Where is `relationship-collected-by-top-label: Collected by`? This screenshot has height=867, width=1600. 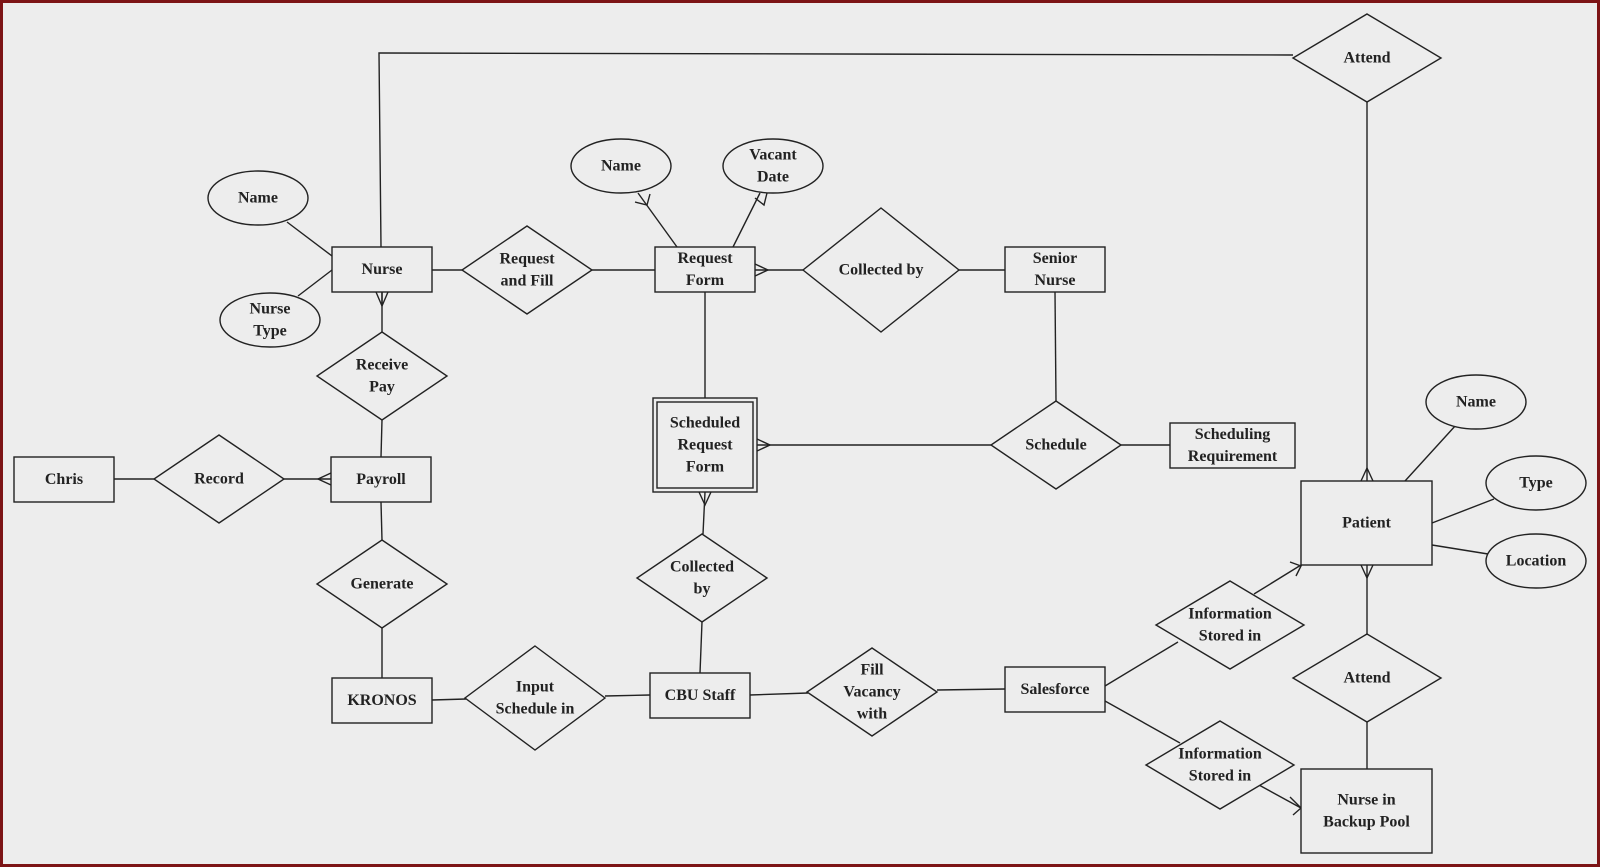 relationship-collected-by-top-label: Collected by is located at coordinates (881, 270).